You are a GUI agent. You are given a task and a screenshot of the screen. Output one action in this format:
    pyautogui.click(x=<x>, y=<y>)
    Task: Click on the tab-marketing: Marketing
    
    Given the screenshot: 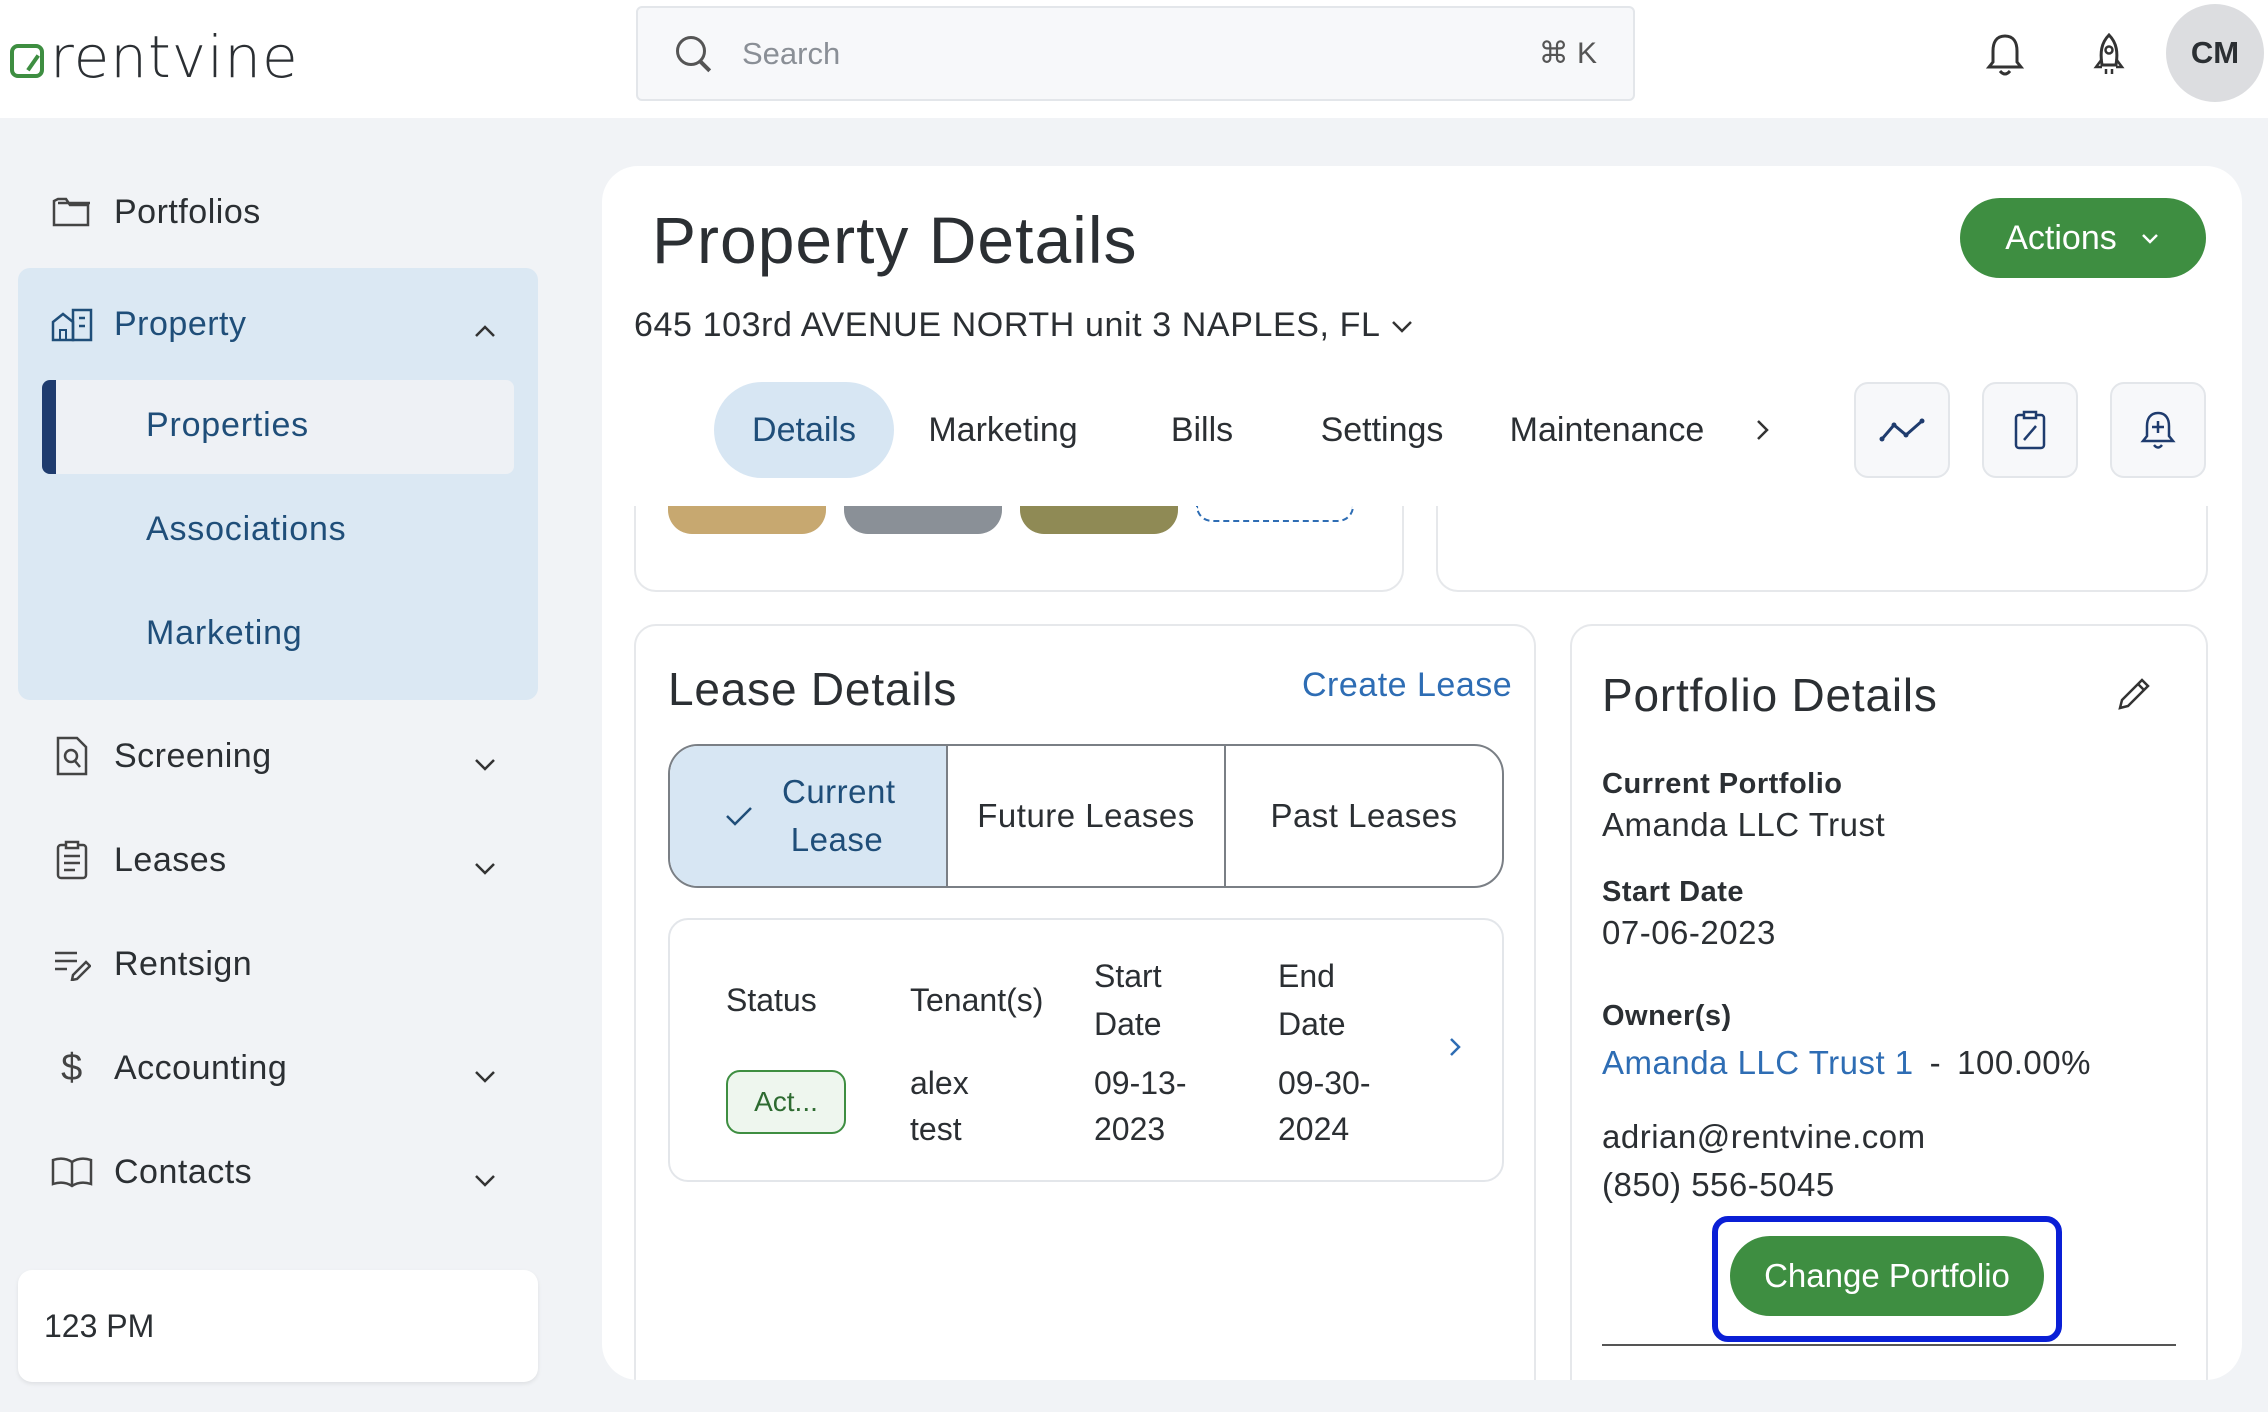 What is the action you would take?
    pyautogui.click(x=1003, y=430)
    